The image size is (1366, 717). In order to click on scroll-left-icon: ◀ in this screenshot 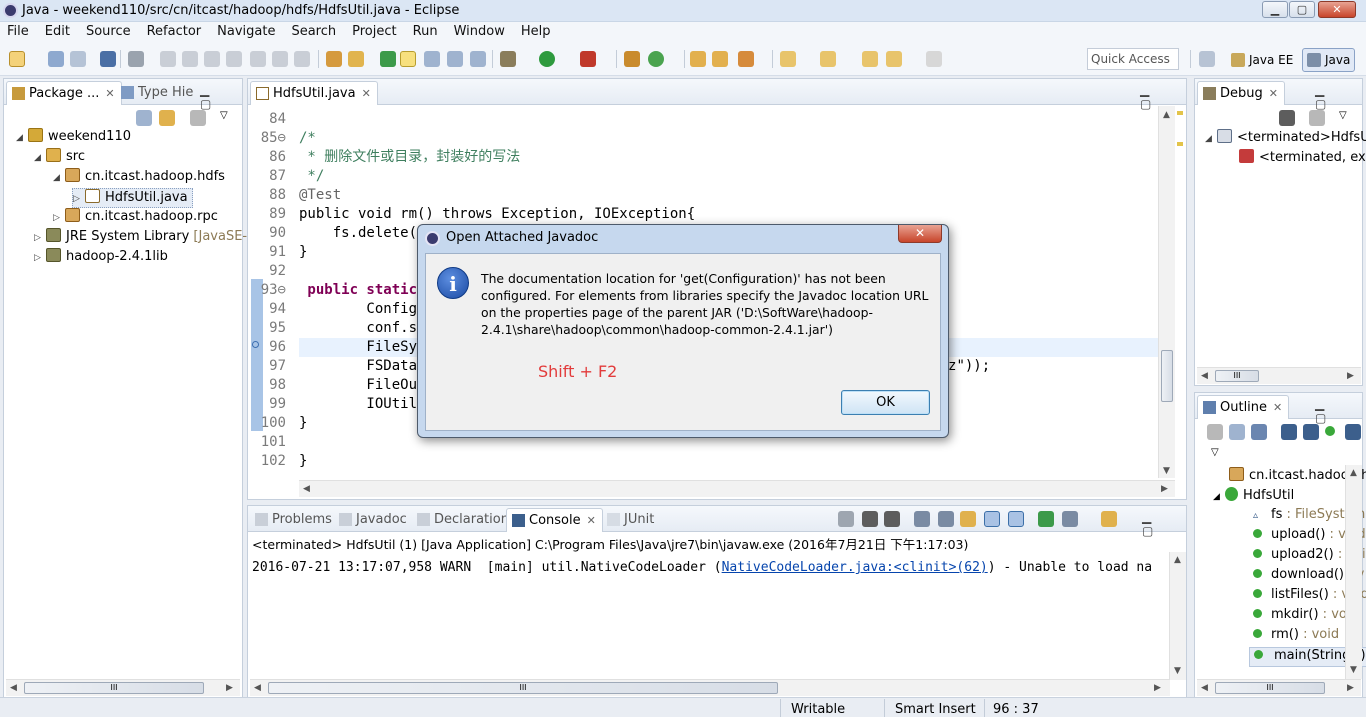, I will do `click(306, 489)`.